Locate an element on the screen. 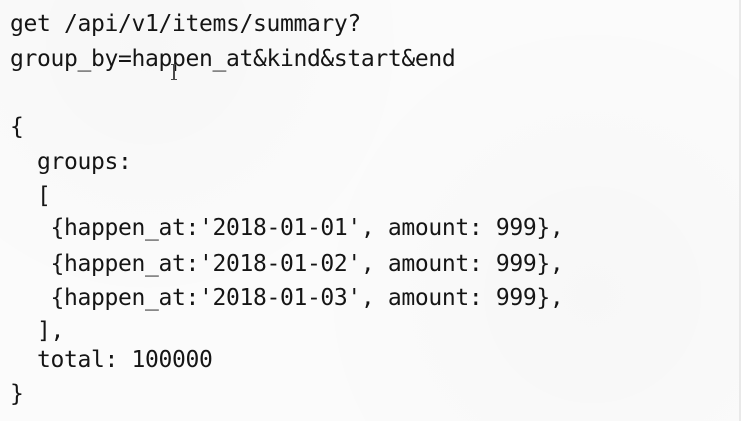 This screenshot has height=421, width=741. json-close-brace: } is located at coordinates (17, 394).